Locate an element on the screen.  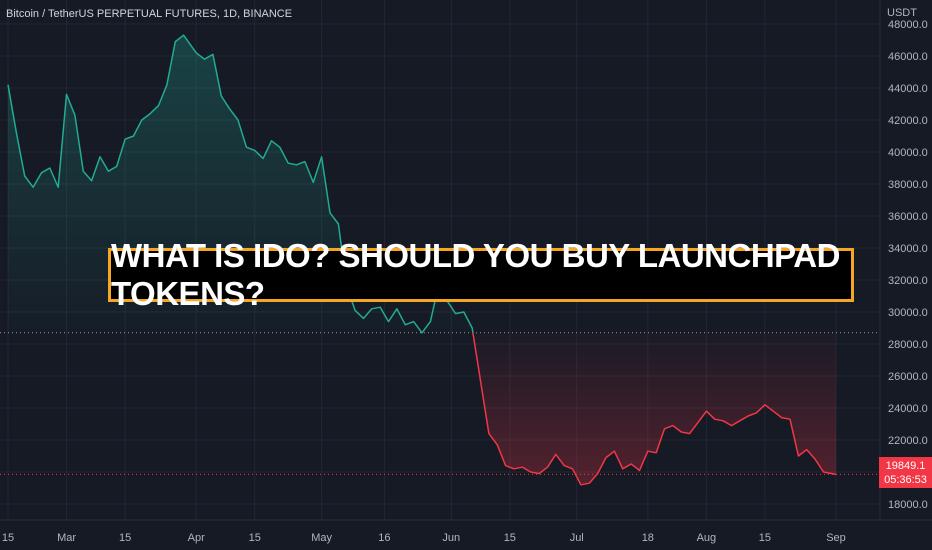
y-tick-label: 48000.0 is located at coordinates (908, 25).